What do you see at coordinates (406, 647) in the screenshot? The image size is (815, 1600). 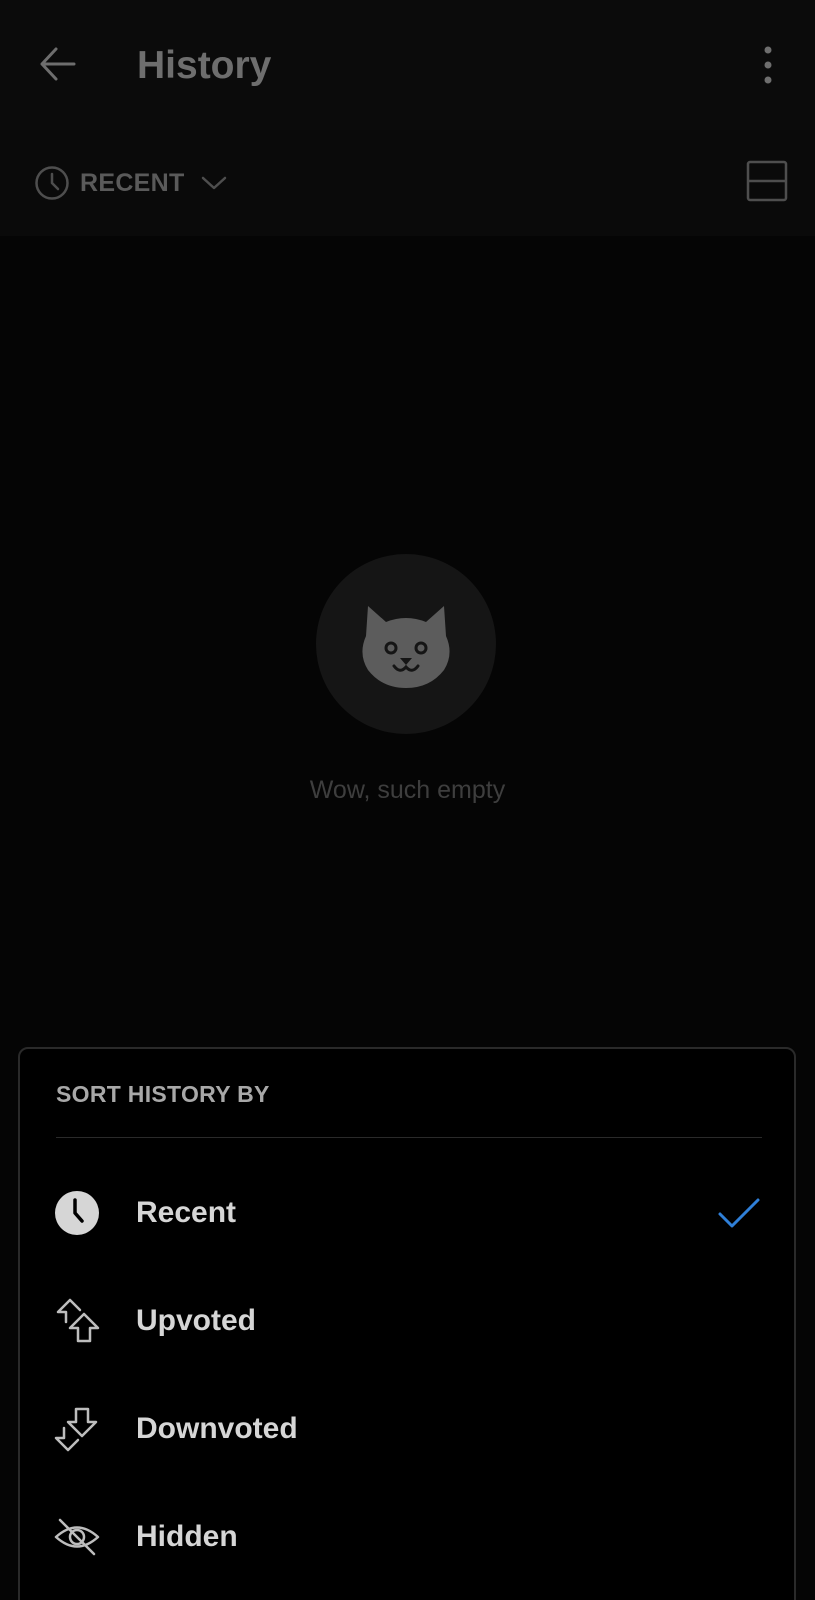 I see `cat-icon` at bounding box center [406, 647].